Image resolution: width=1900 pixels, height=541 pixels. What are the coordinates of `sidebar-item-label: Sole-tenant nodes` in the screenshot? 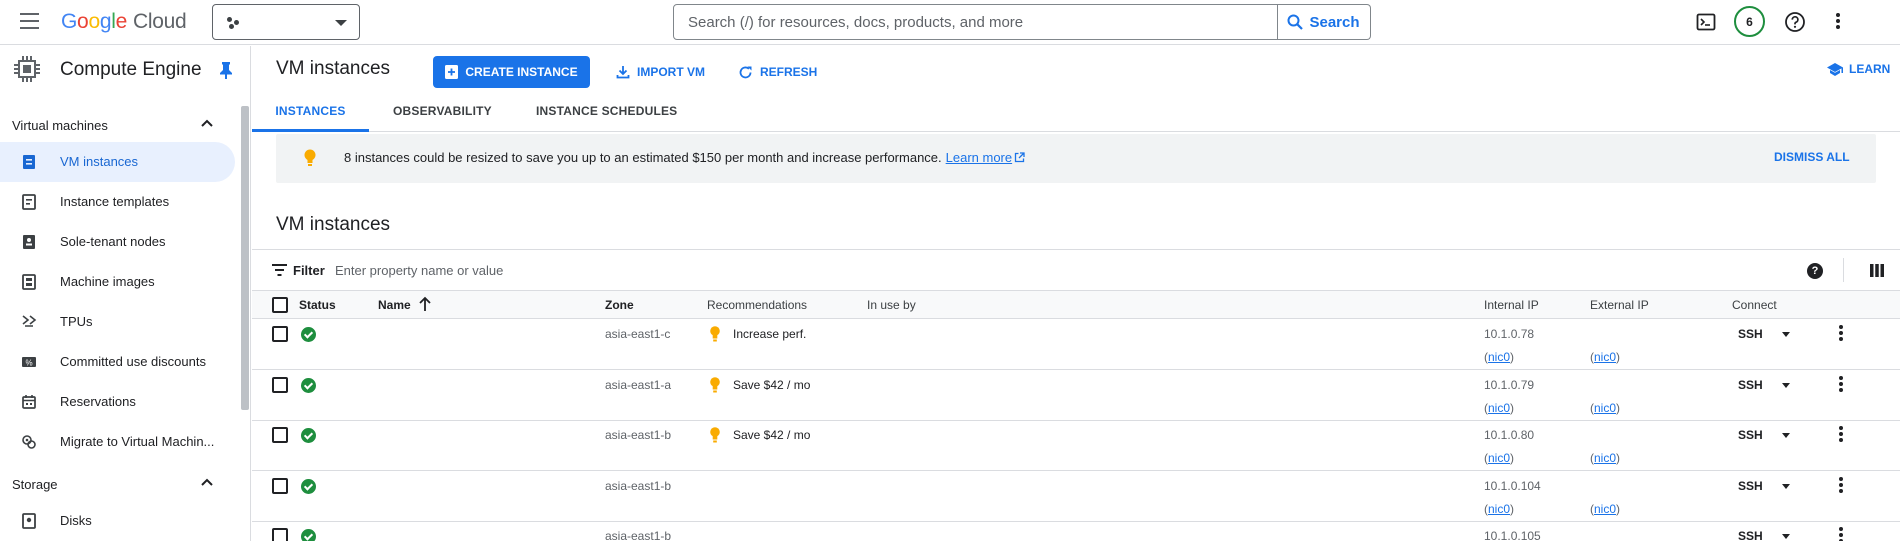 It's located at (113, 241).